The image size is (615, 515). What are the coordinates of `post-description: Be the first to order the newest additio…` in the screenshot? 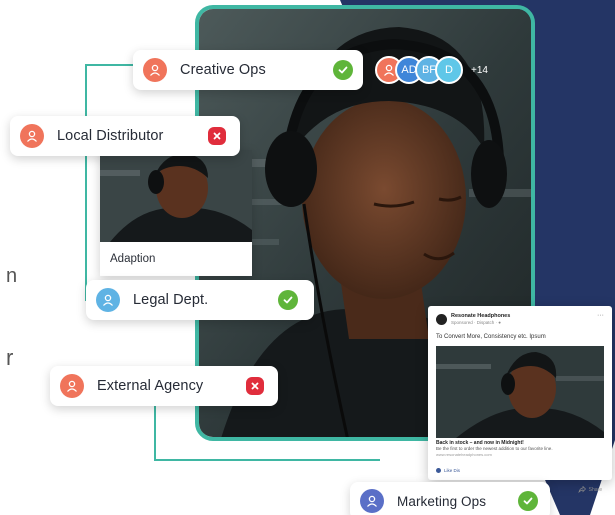 It's located at (494, 448).